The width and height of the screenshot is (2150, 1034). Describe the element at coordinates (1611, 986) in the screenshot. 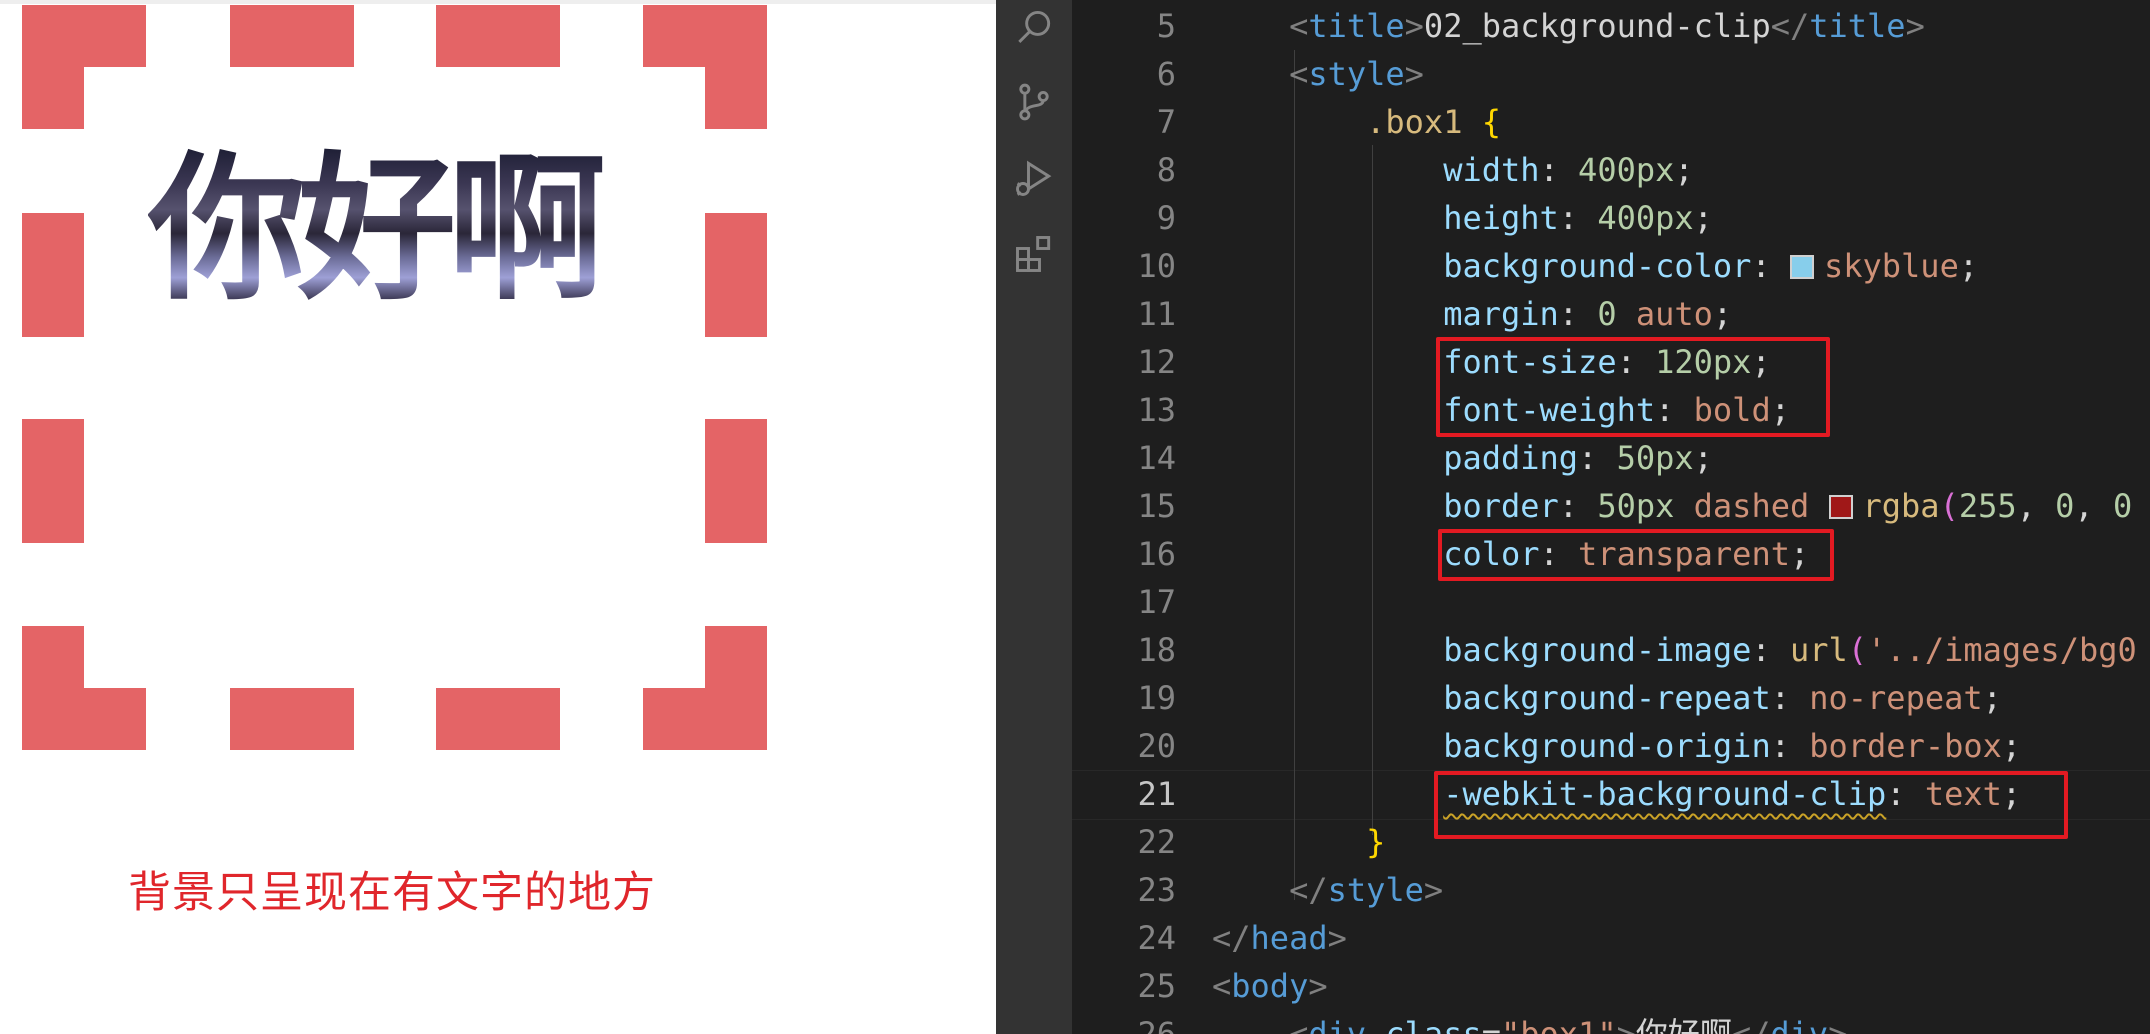

I see `code-line: 25 <body>` at that location.